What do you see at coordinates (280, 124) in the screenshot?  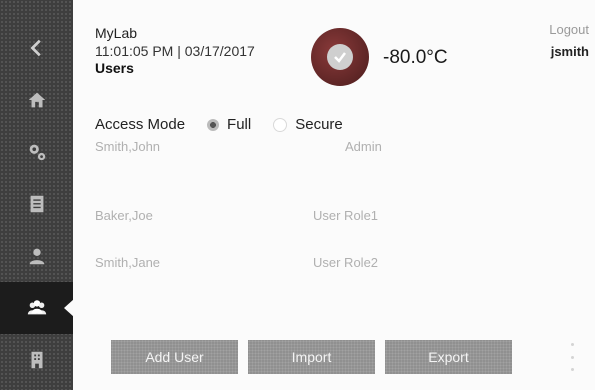 I see `radio-unselected-icon` at bounding box center [280, 124].